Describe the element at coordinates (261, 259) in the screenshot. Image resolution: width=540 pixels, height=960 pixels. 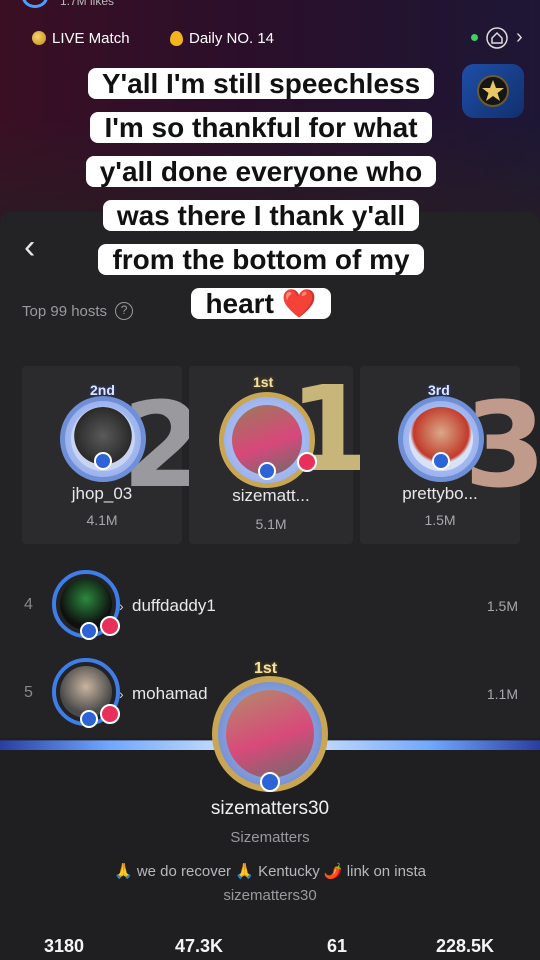
I see `caption-line: from the bottom of my` at that location.